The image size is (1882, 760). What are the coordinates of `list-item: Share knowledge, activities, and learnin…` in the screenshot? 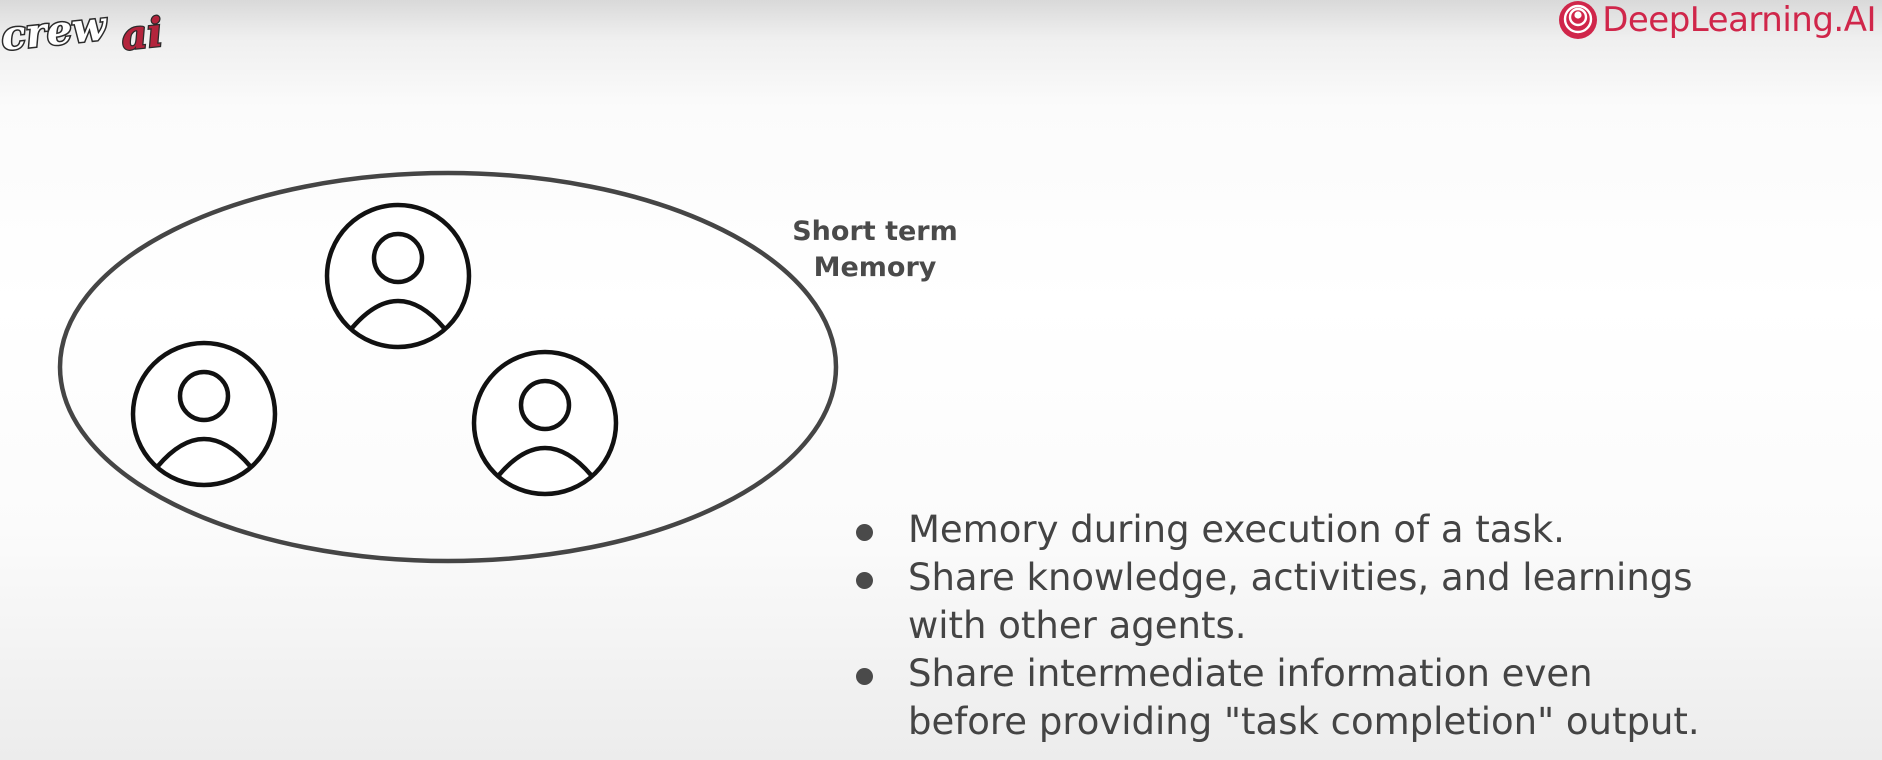 It's located at (1358, 602).